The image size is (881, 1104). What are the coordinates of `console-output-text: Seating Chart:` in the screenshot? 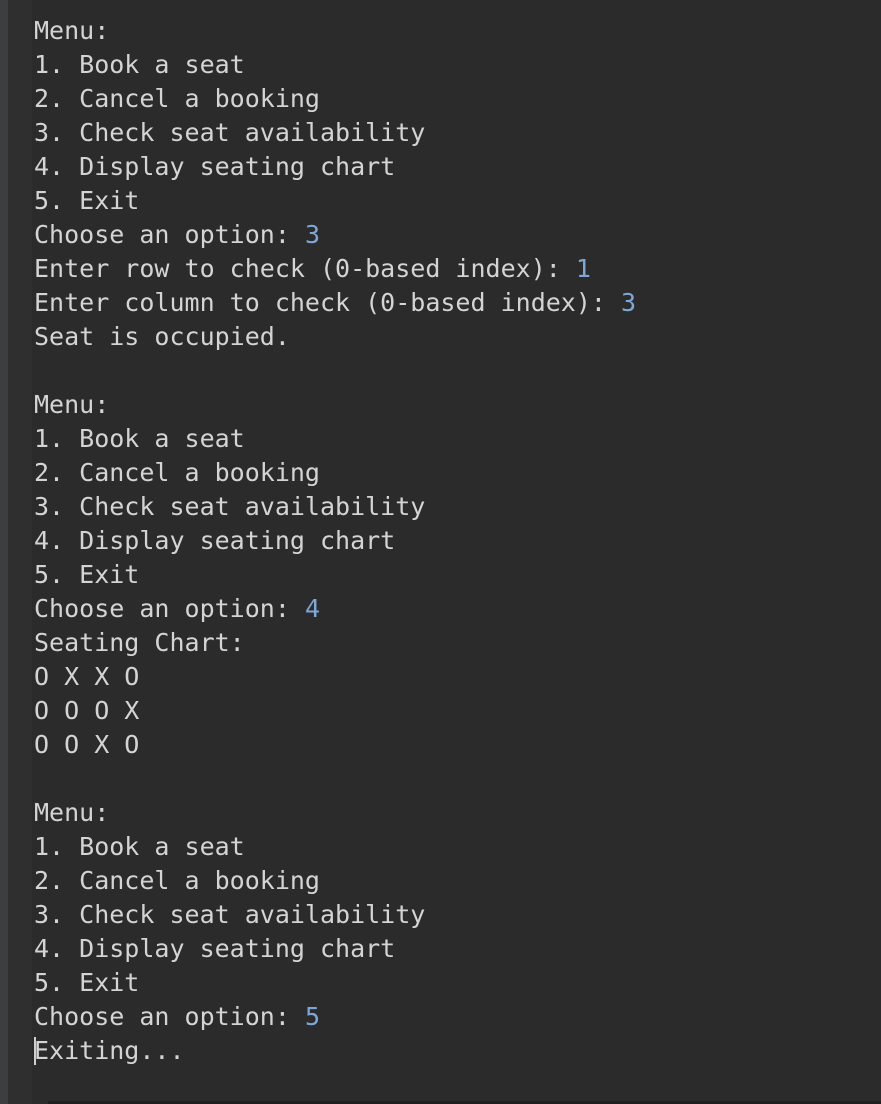 It's located at (139, 642).